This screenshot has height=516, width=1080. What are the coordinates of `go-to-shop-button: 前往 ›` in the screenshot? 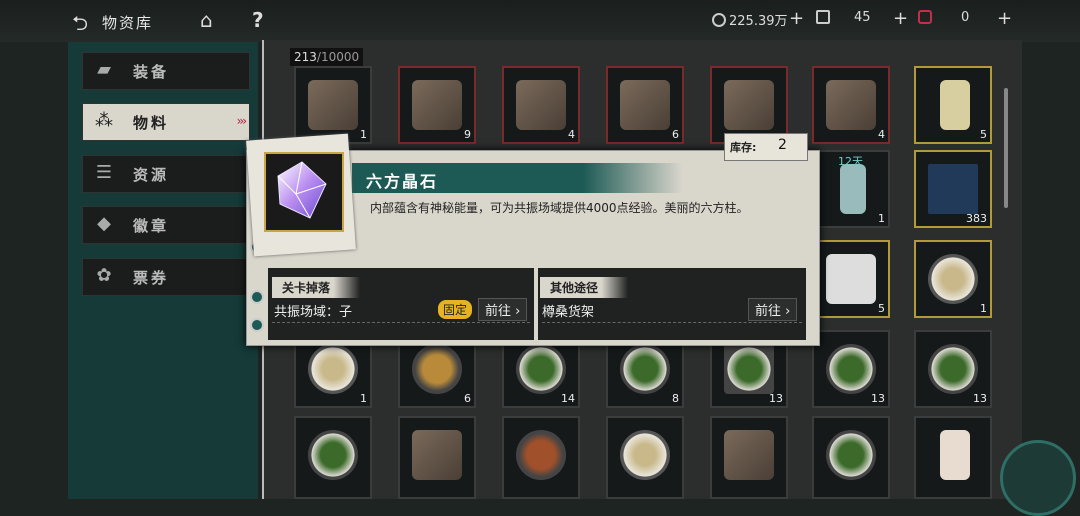 It's located at (773, 309).